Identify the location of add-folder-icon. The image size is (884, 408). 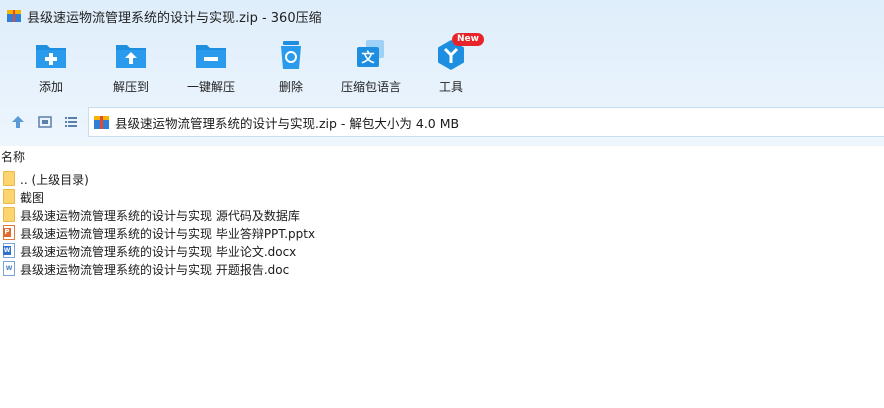
(51, 55).